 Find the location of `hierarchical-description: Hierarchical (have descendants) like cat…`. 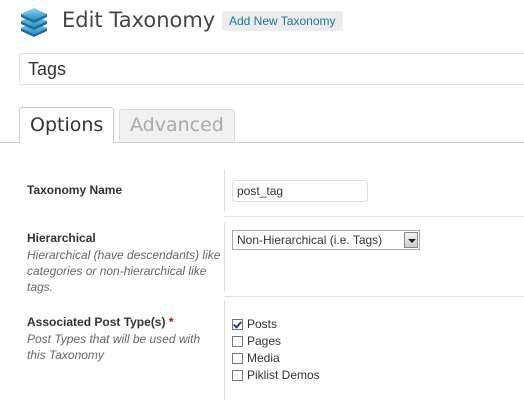

hierarchical-description: Hierarchical (have descendants) like cat… is located at coordinates (124, 271).